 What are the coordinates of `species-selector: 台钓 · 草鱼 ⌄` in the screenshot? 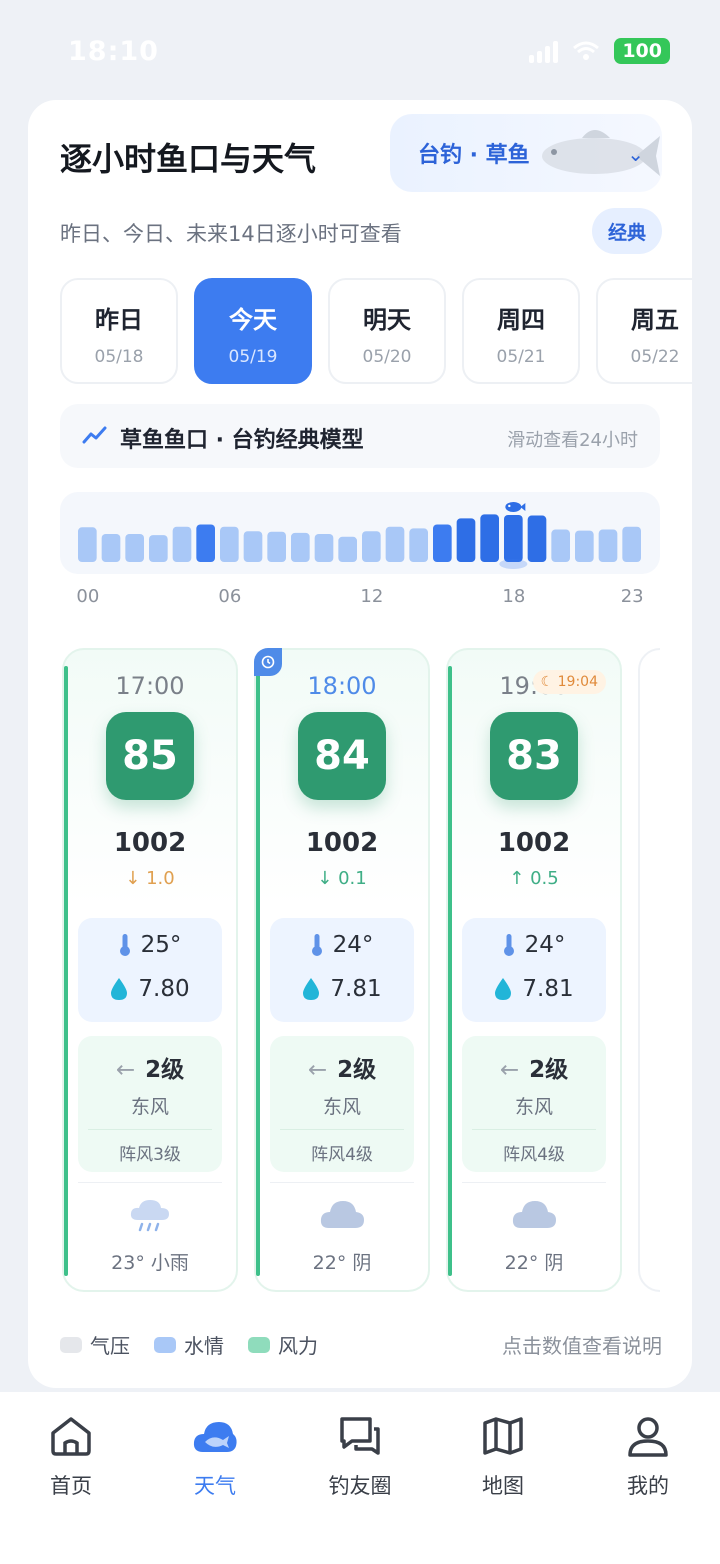 It's located at (526, 153).